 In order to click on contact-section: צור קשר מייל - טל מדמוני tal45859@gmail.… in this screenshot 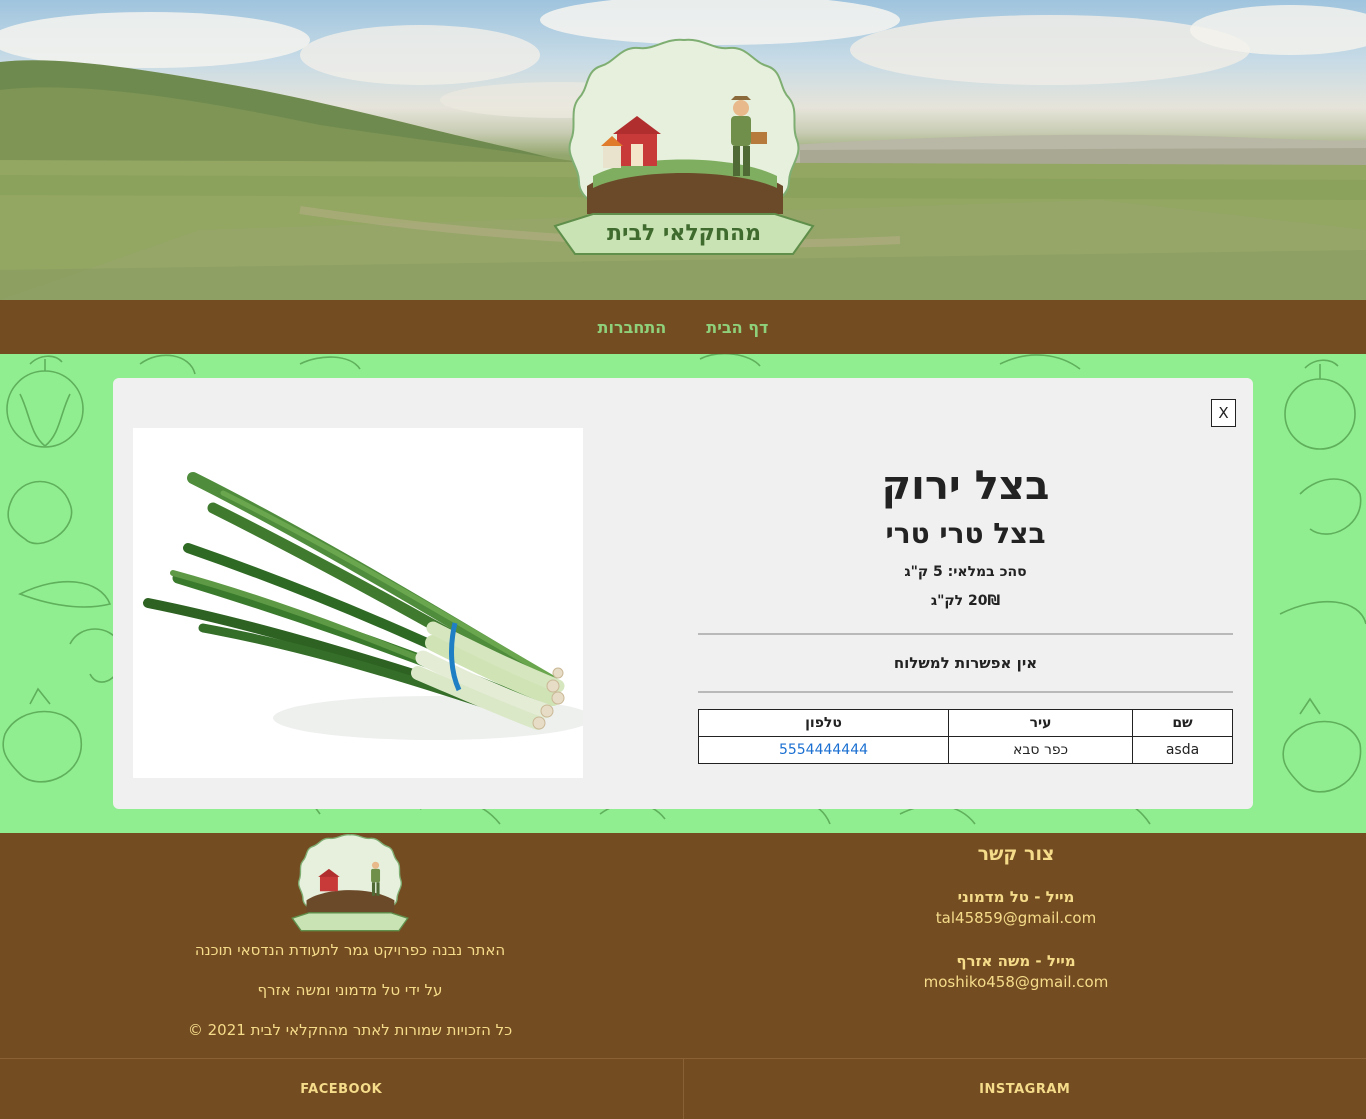, I will do `click(1016, 929)`.